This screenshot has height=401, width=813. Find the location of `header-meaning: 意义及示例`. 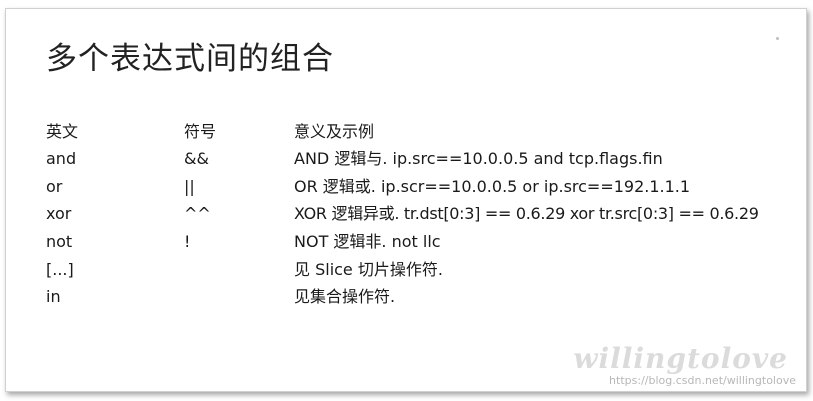

header-meaning: 意义及示例 is located at coordinates (334, 131).